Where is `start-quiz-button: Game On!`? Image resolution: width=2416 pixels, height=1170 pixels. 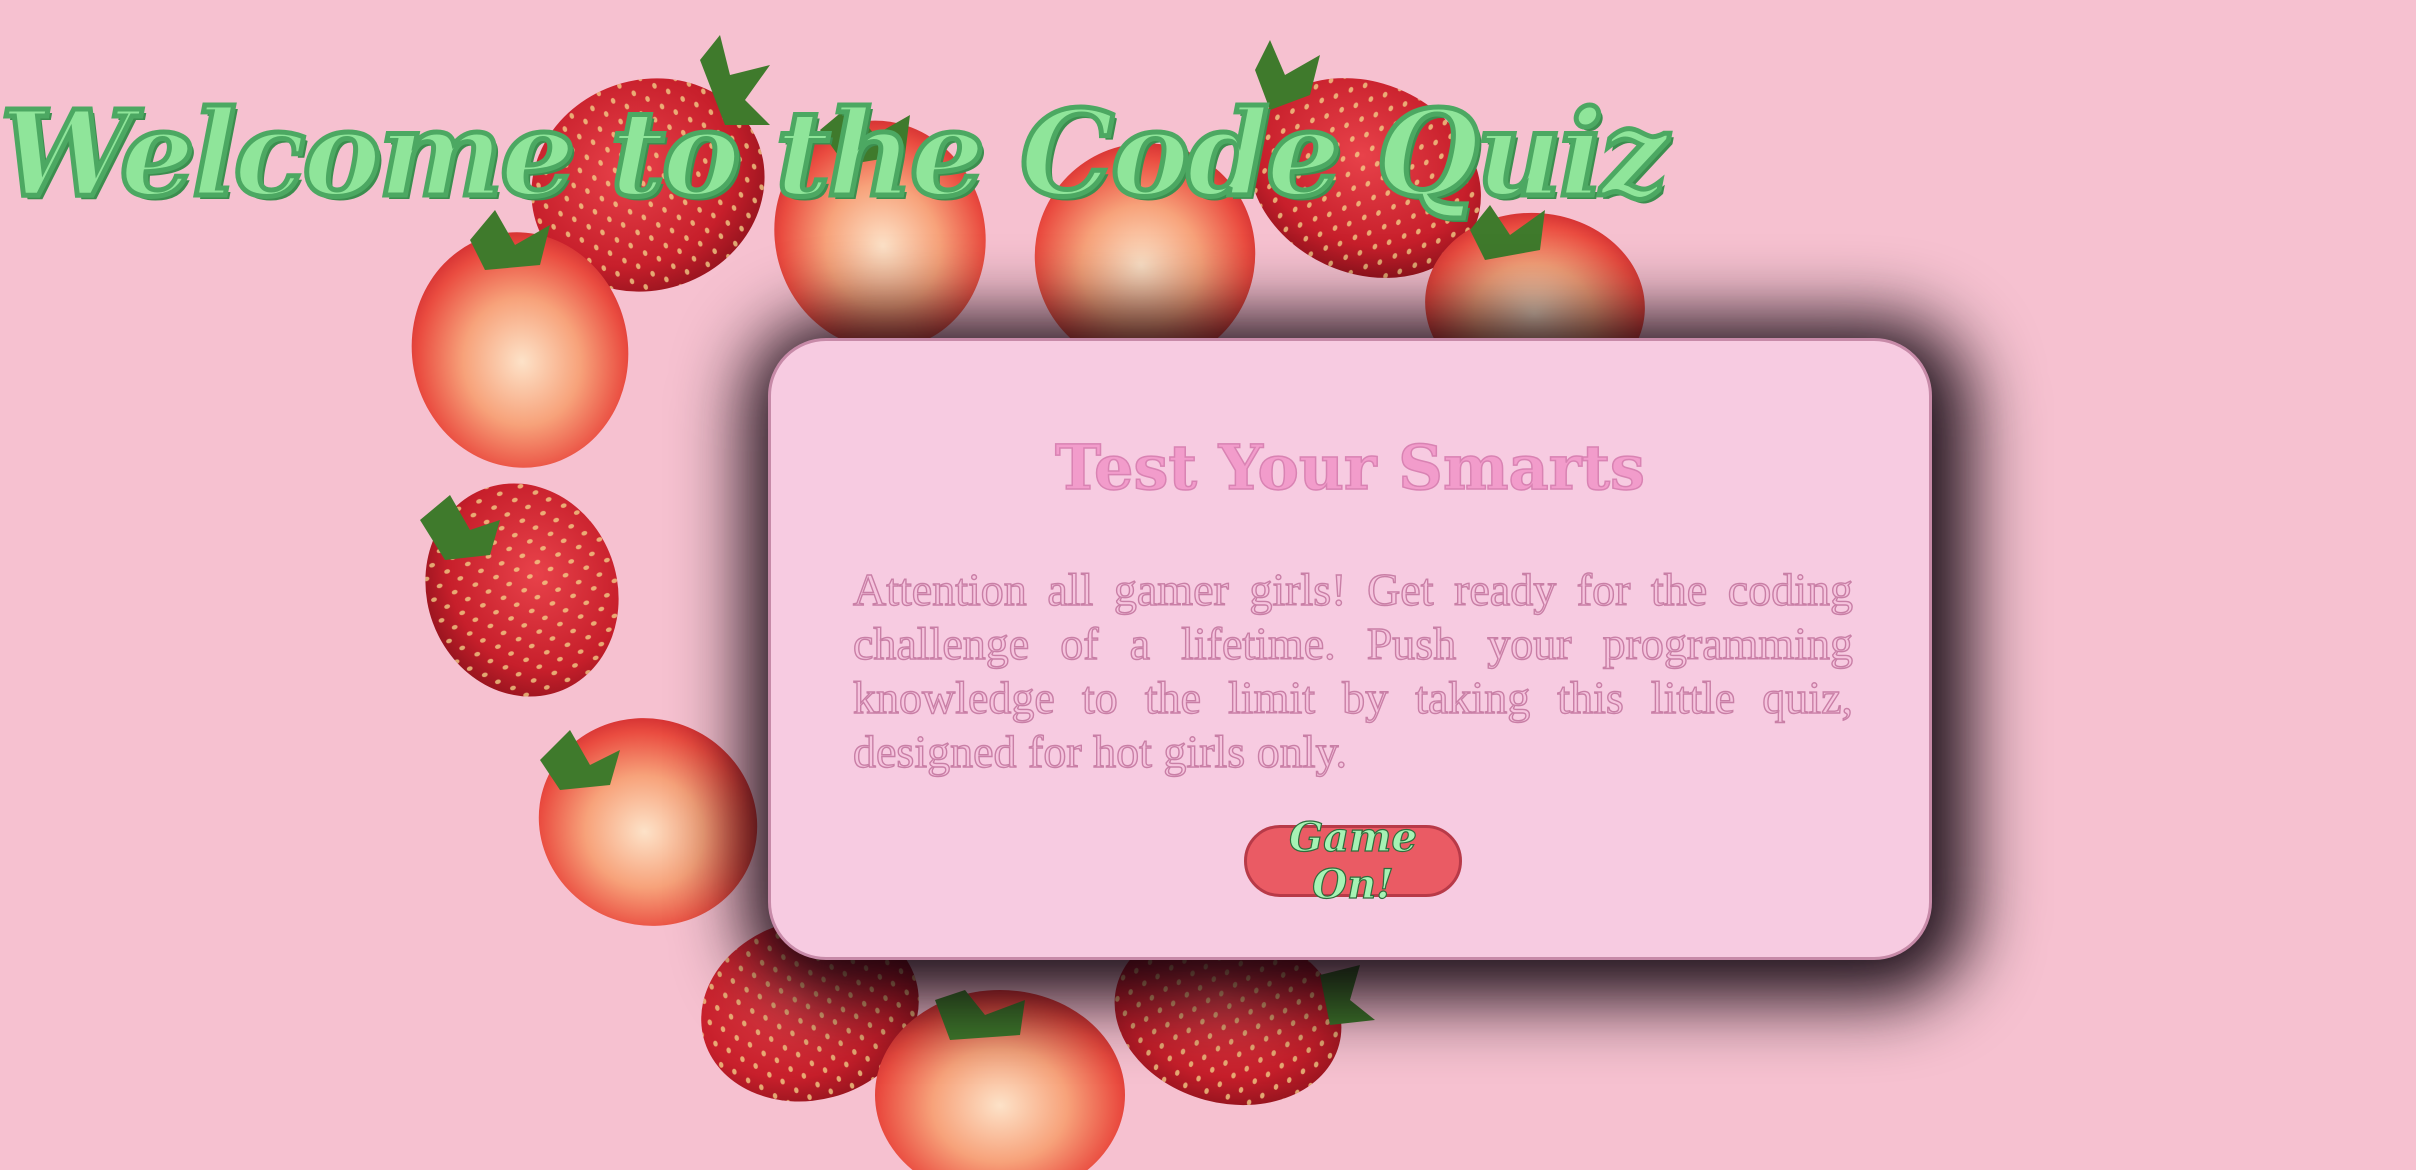
start-quiz-button: Game On! is located at coordinates (1353, 861).